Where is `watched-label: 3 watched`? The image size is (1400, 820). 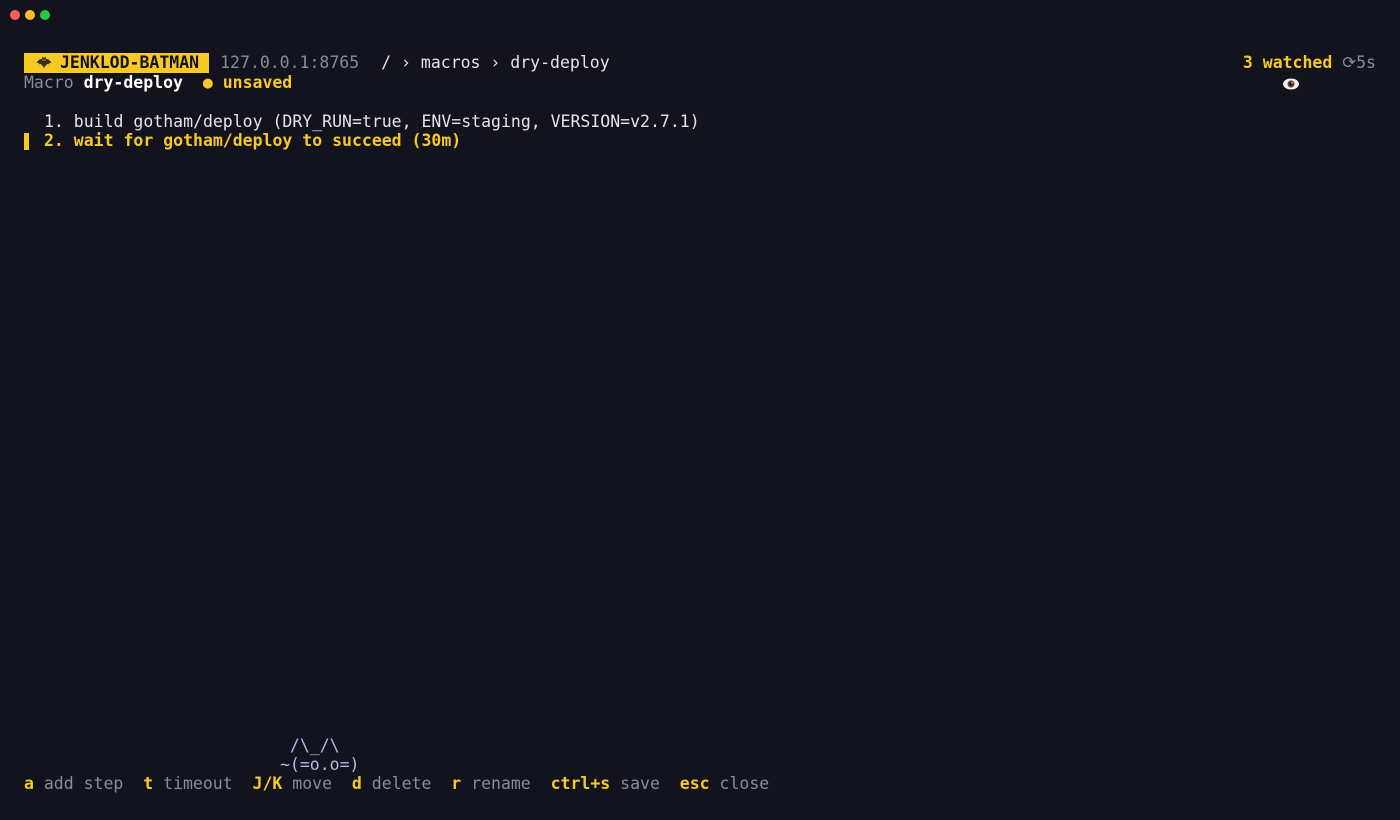 watched-label: 3 watched is located at coordinates (1287, 62).